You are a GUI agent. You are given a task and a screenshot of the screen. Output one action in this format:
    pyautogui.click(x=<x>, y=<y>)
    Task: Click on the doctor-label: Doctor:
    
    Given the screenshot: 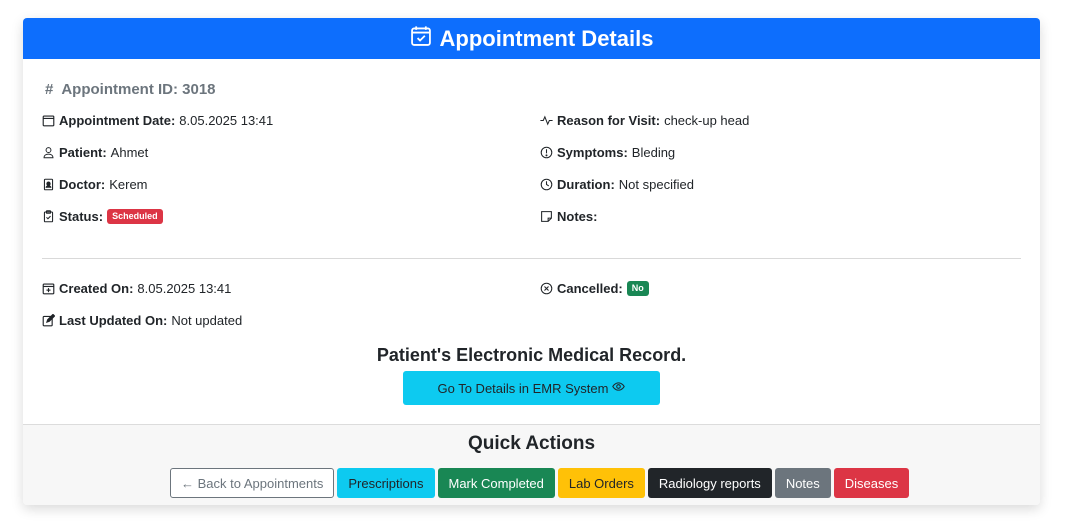 What is the action you would take?
    pyautogui.click(x=82, y=184)
    